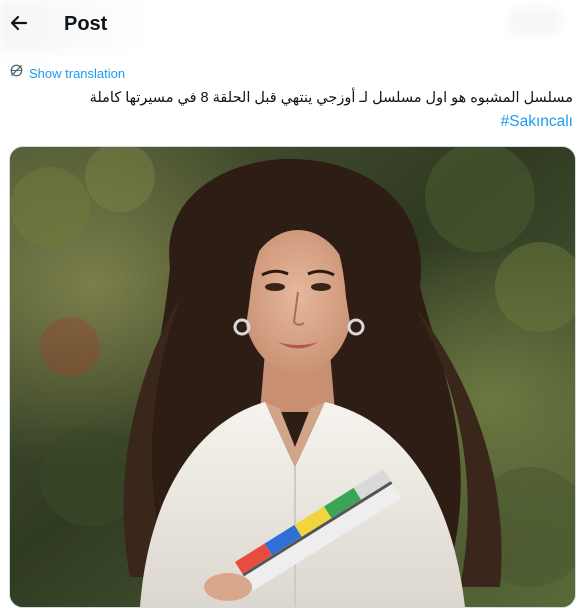 The width and height of the screenshot is (581, 608). I want to click on show-translation-link: Show translation, so click(67, 73).